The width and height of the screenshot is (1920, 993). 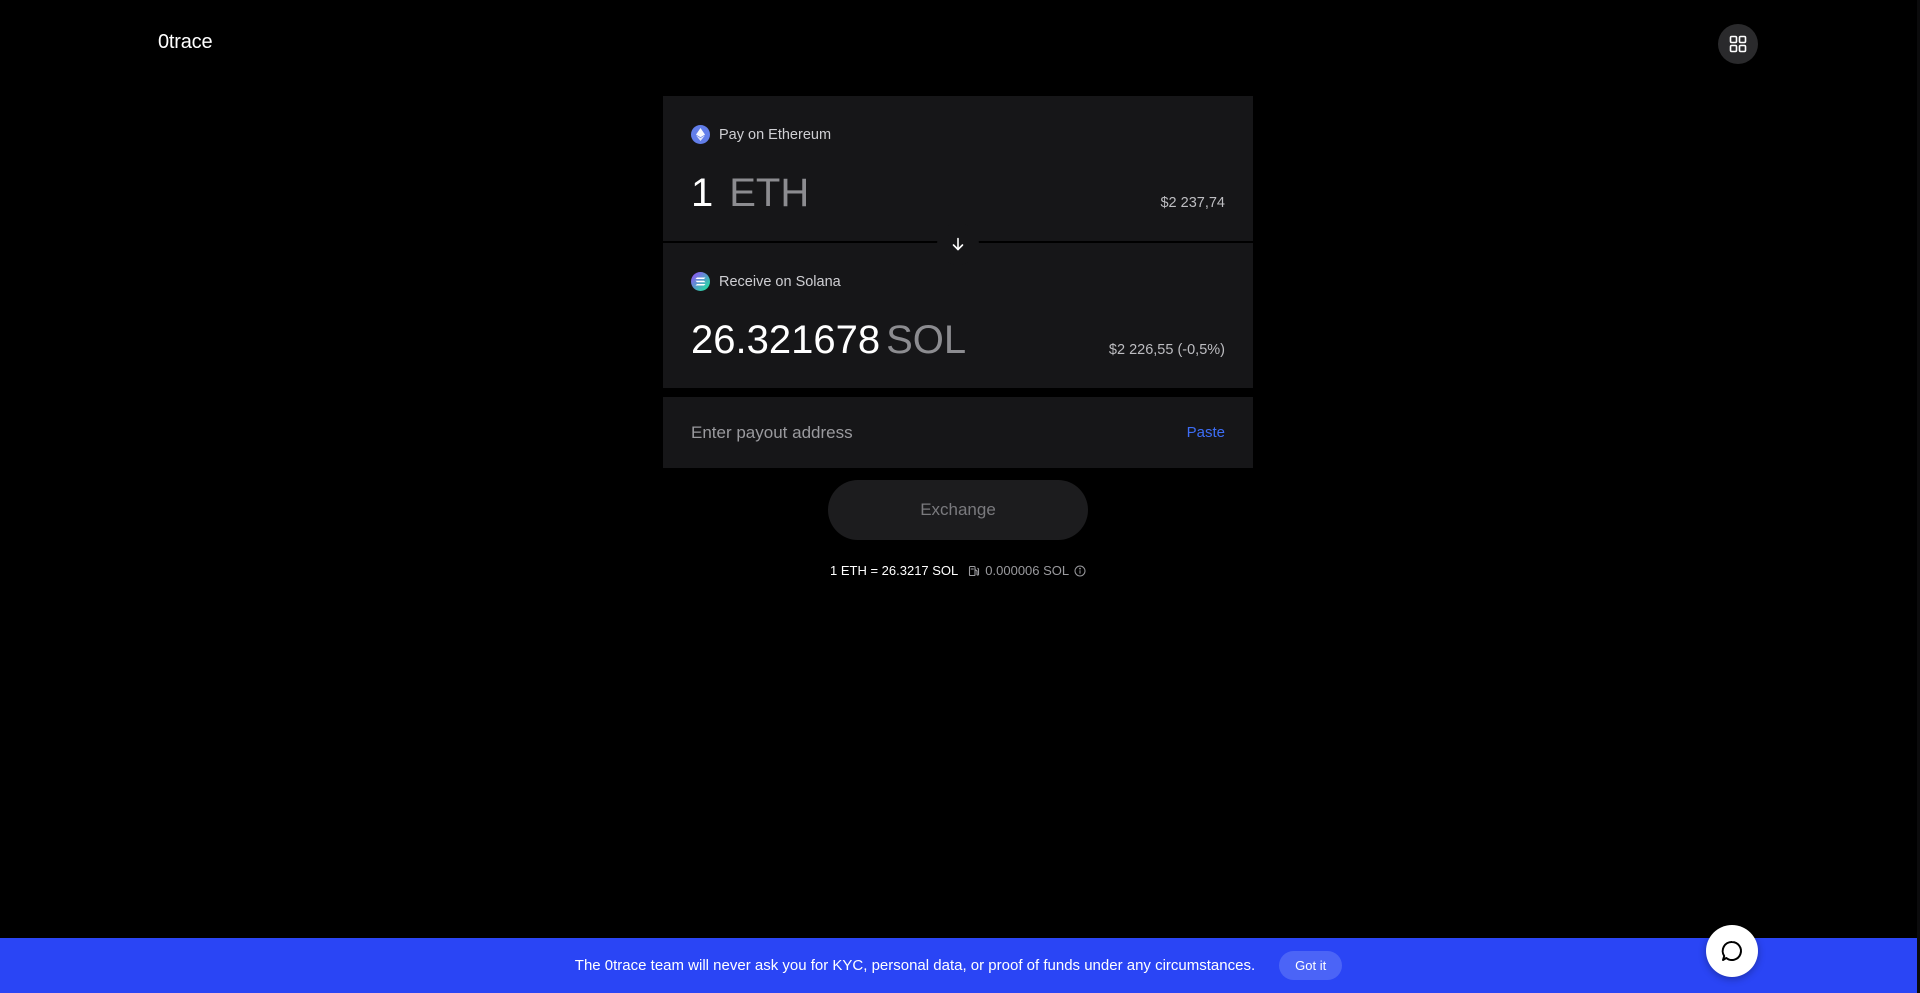 I want to click on swap-direction-button, so click(x=958, y=244).